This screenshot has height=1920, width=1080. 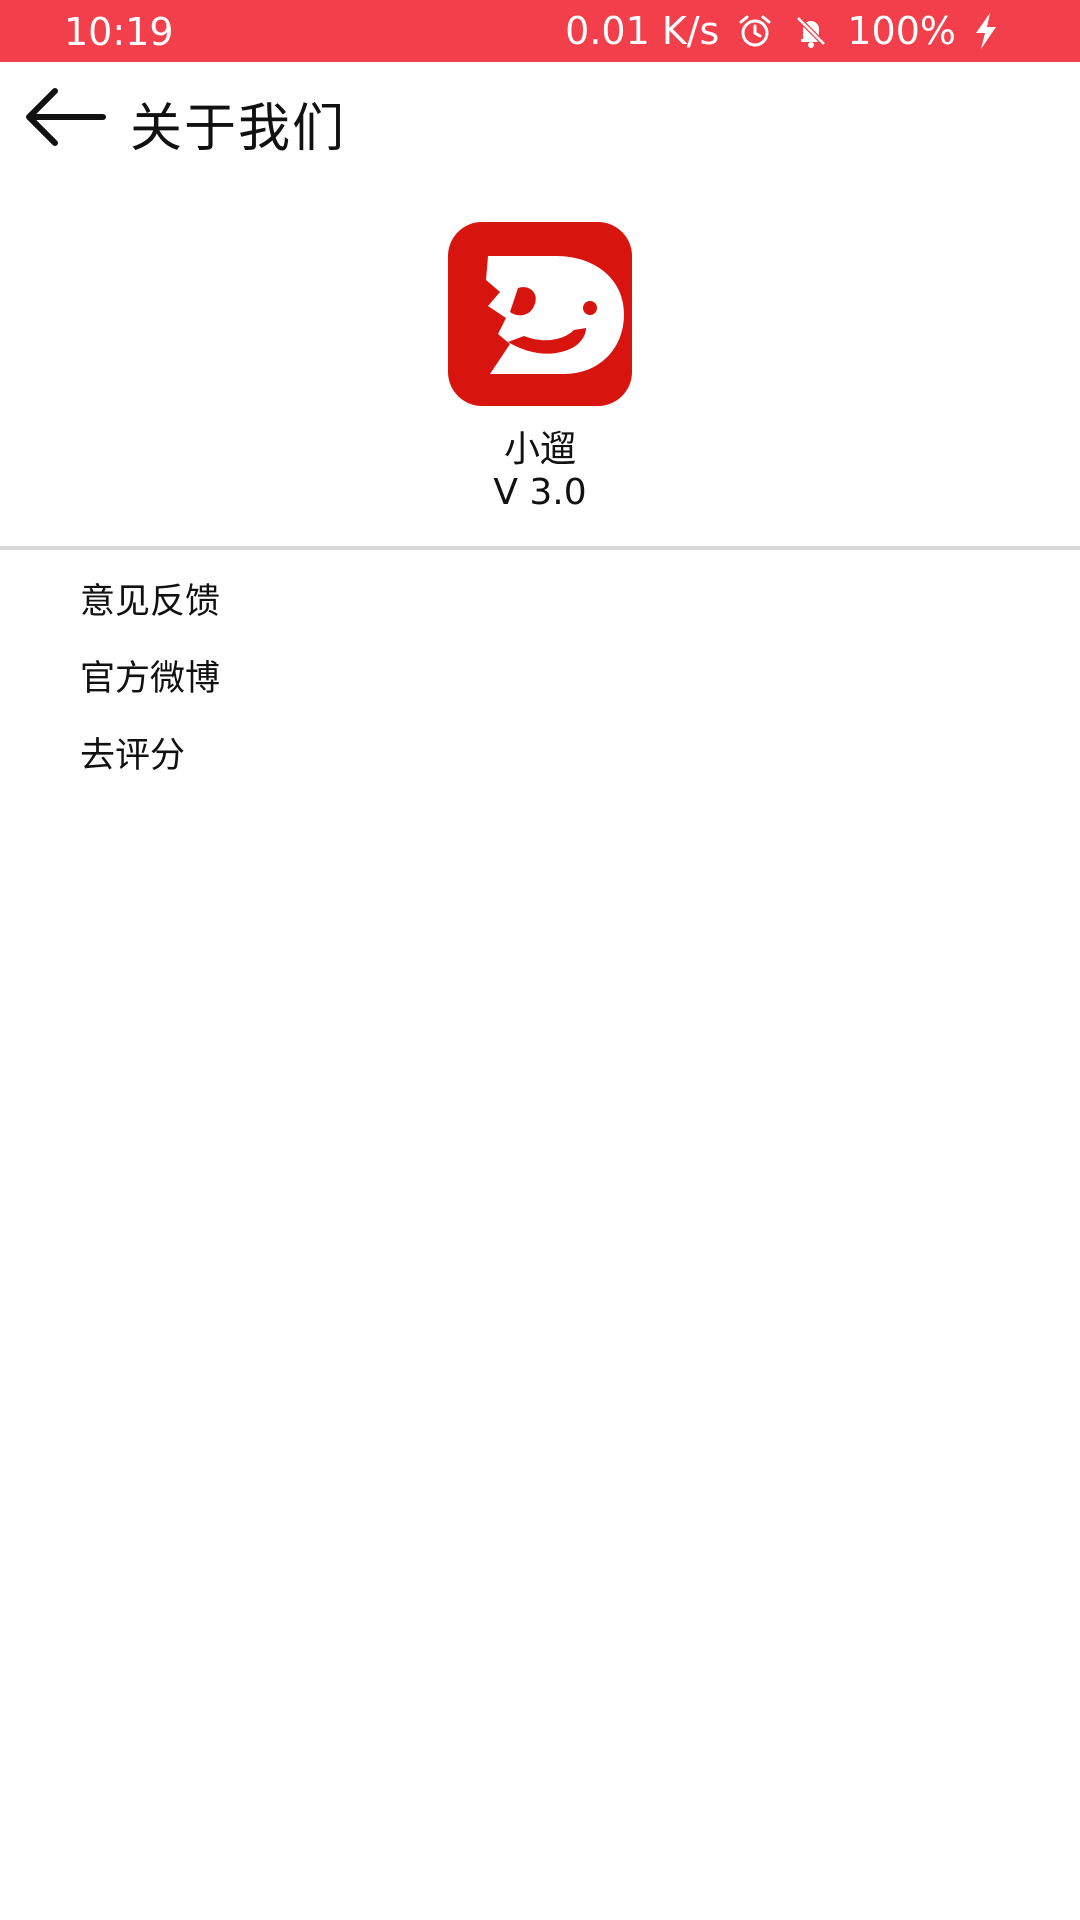 I want to click on arrow-left-icon, so click(x=66, y=117).